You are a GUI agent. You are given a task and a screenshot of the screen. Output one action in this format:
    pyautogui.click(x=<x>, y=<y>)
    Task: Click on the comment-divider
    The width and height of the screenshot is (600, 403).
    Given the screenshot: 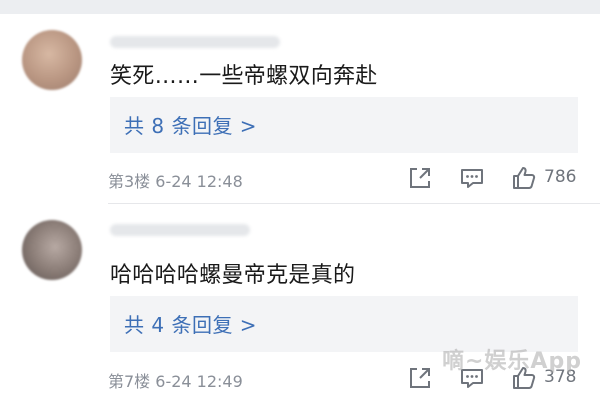 What is the action you would take?
    pyautogui.click(x=354, y=203)
    